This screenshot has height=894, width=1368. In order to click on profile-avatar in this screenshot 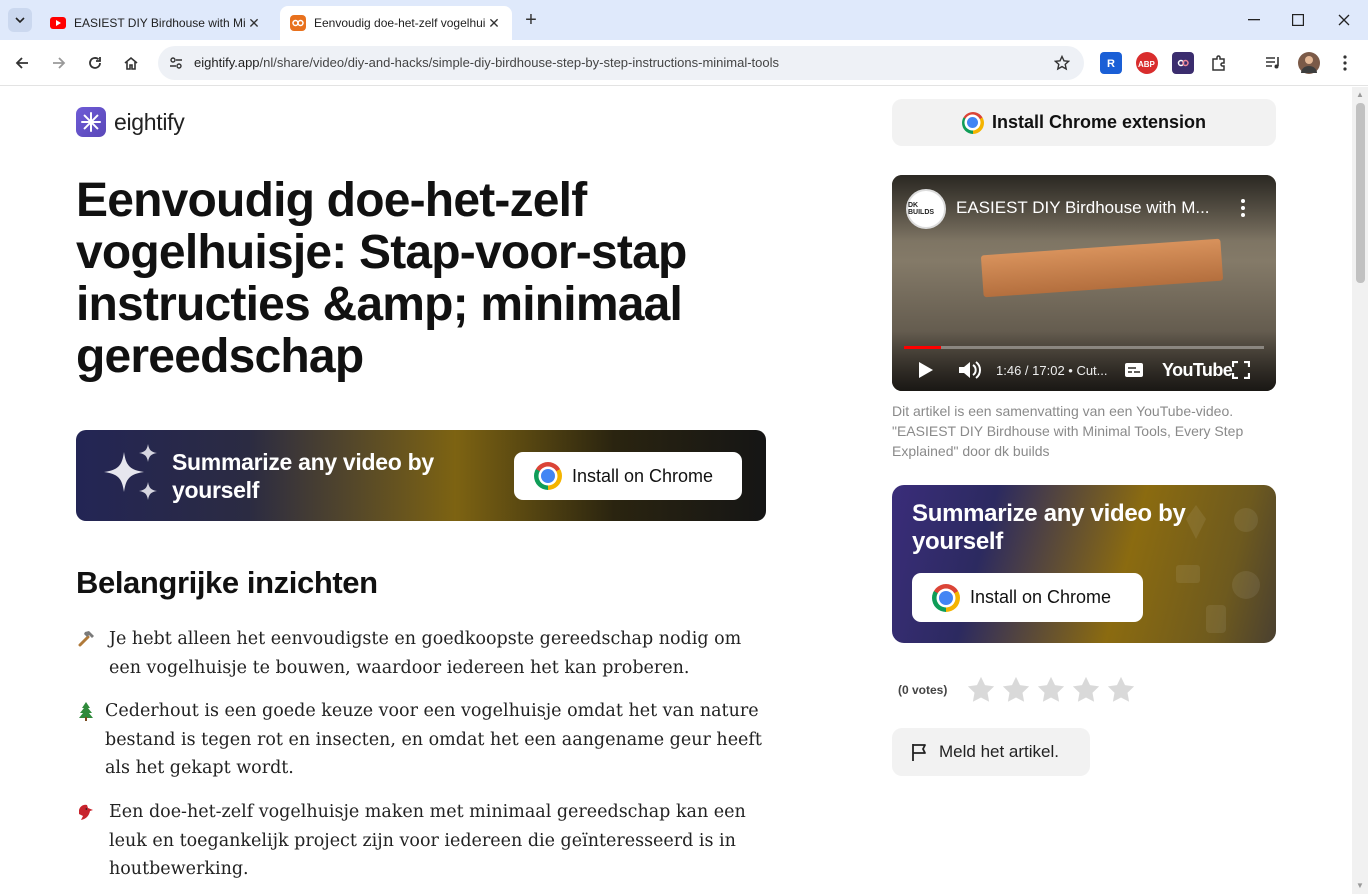, I will do `click(1309, 63)`.